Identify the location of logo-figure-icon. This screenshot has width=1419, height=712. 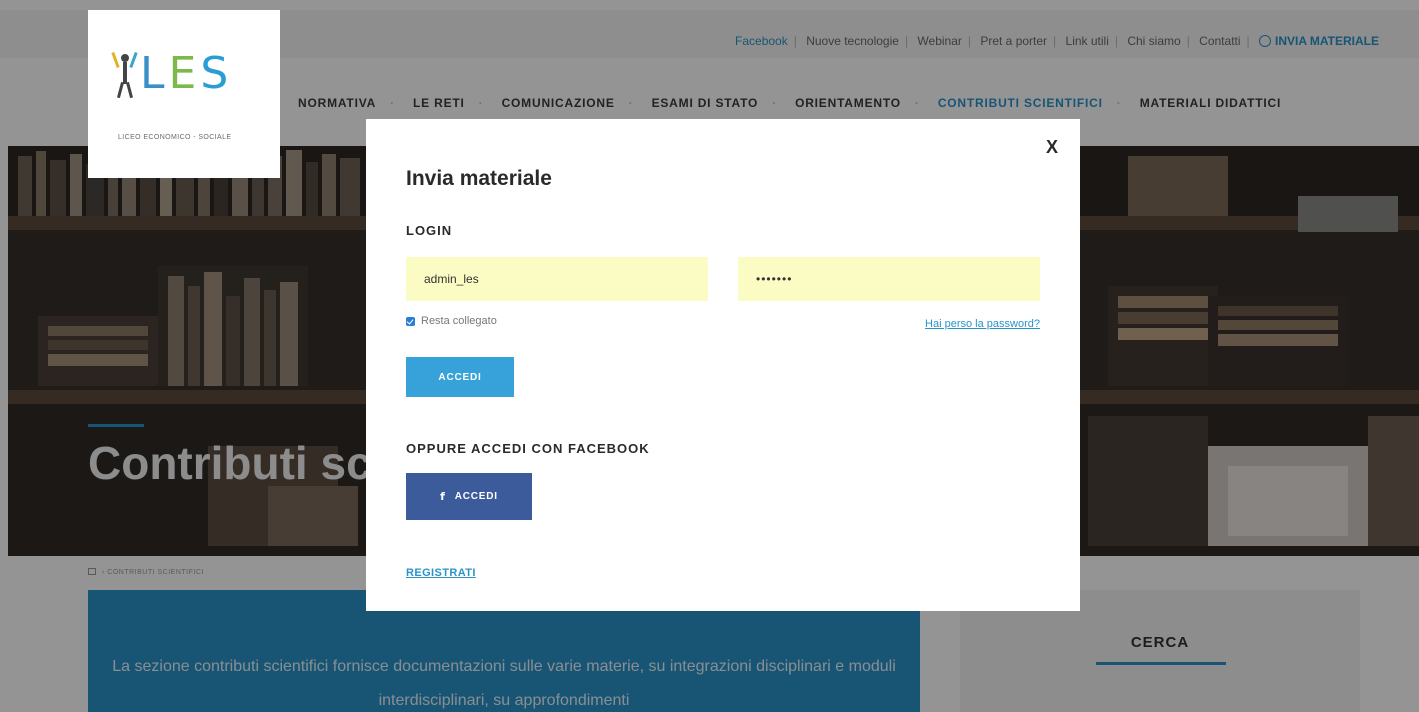
(124, 74).